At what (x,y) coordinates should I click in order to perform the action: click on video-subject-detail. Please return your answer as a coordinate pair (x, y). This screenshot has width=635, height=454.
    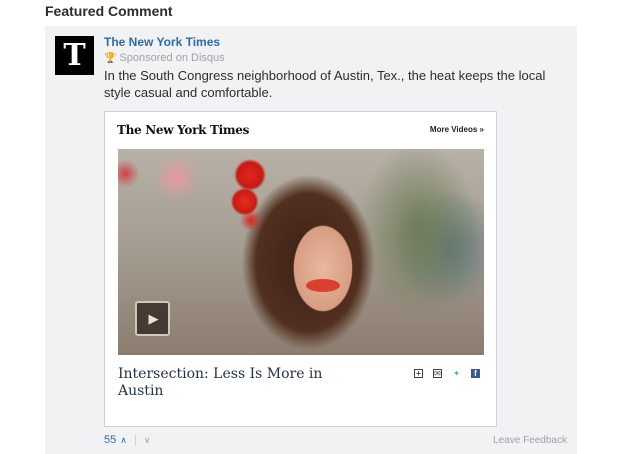
    Looking at the image, I should click on (323, 285).